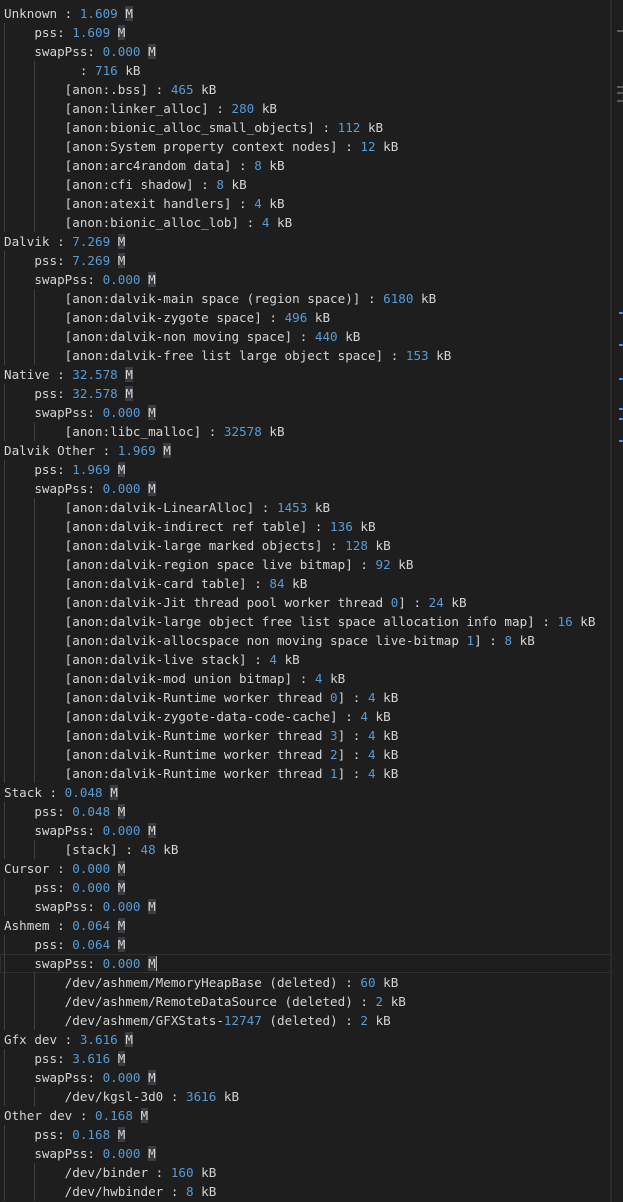 The image size is (623, 1202). Describe the element at coordinates (306, 1172) in the screenshot. I see `editor-line: /dev/binder : 160 kB` at that location.